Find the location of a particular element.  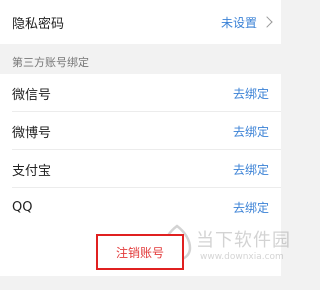

delete-account-label: 注销账号 is located at coordinates (139, 252).